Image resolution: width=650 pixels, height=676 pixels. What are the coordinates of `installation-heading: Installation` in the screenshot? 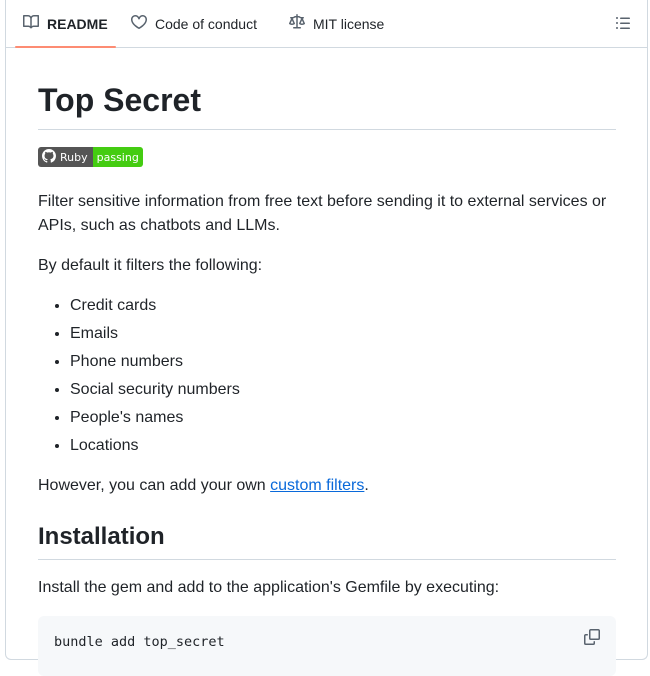 It's located at (327, 540).